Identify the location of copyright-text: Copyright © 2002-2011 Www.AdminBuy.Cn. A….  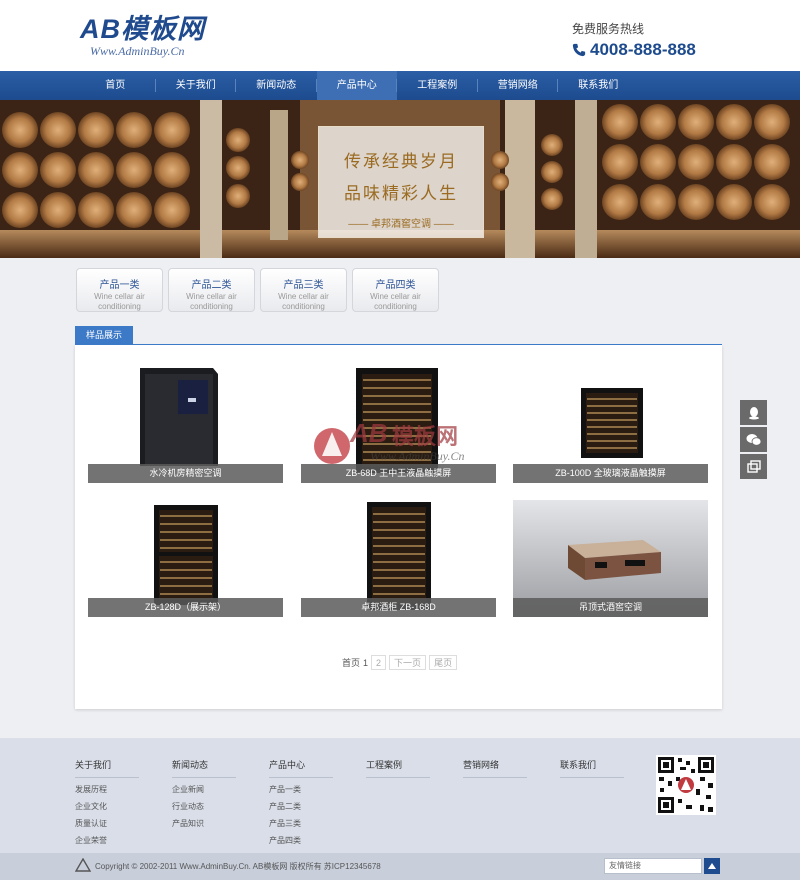
(238, 866).